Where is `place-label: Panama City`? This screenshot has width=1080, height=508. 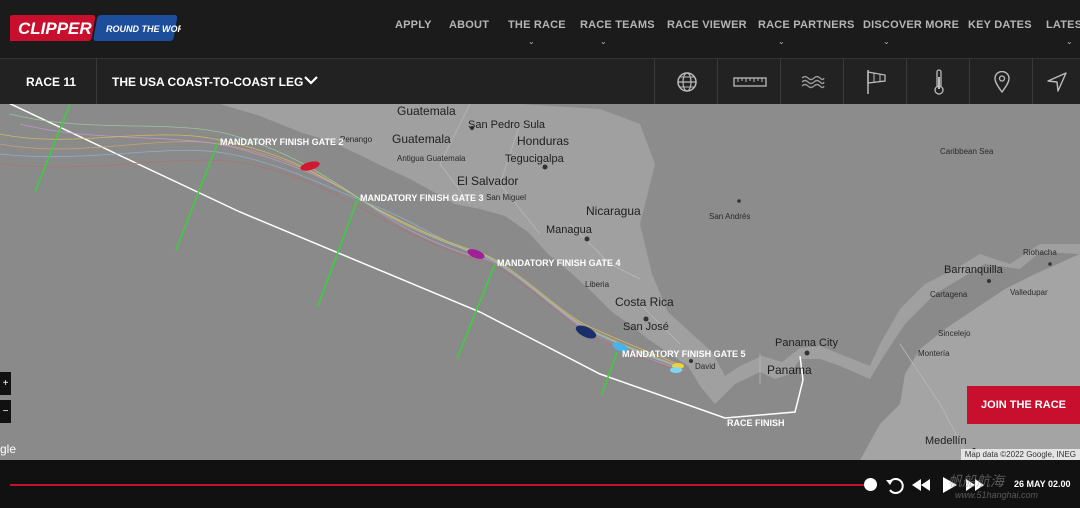 place-label: Panama City is located at coordinates (806, 343).